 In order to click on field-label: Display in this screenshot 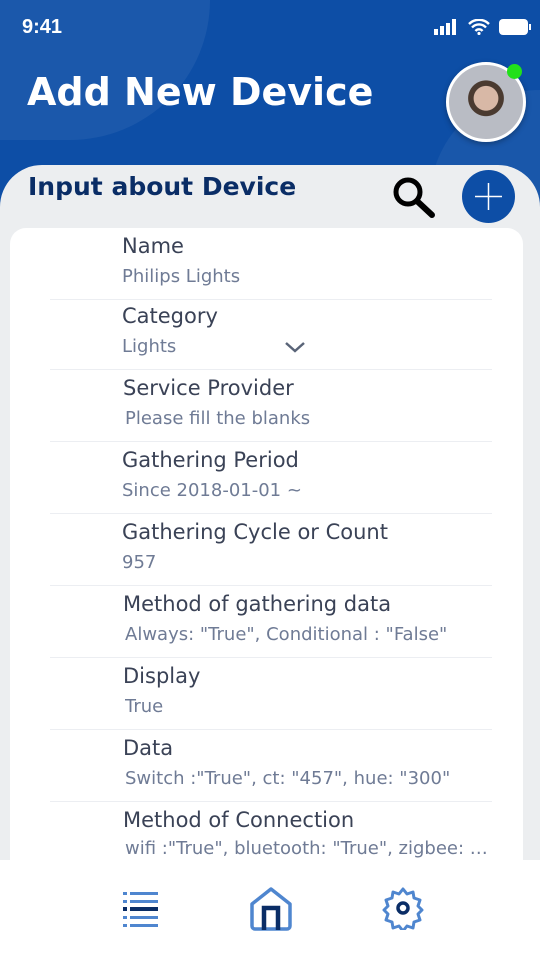, I will do `click(162, 676)`.